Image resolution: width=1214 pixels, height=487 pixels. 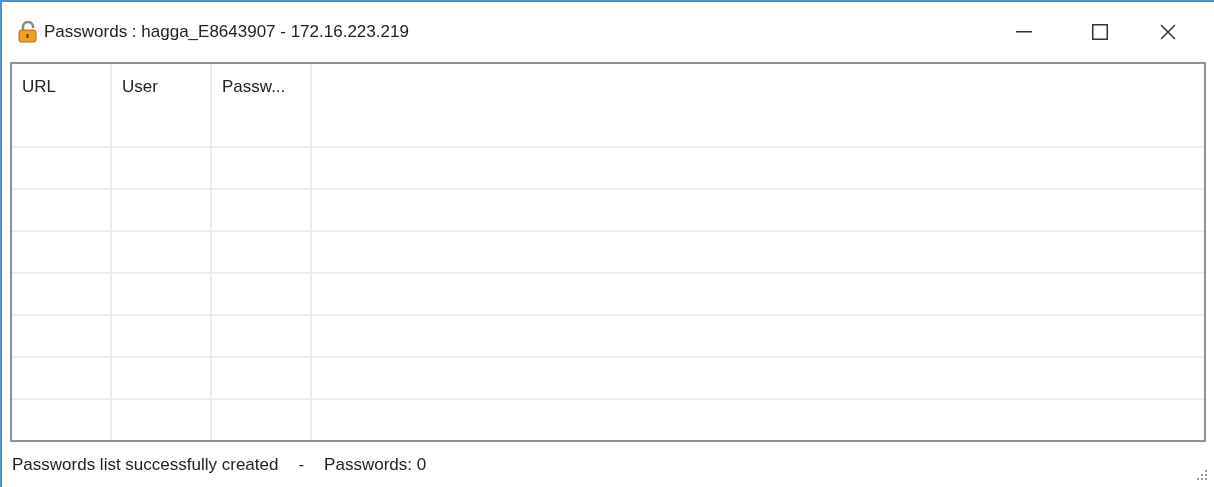 What do you see at coordinates (28, 32) in the screenshot?
I see `padlock-icon` at bounding box center [28, 32].